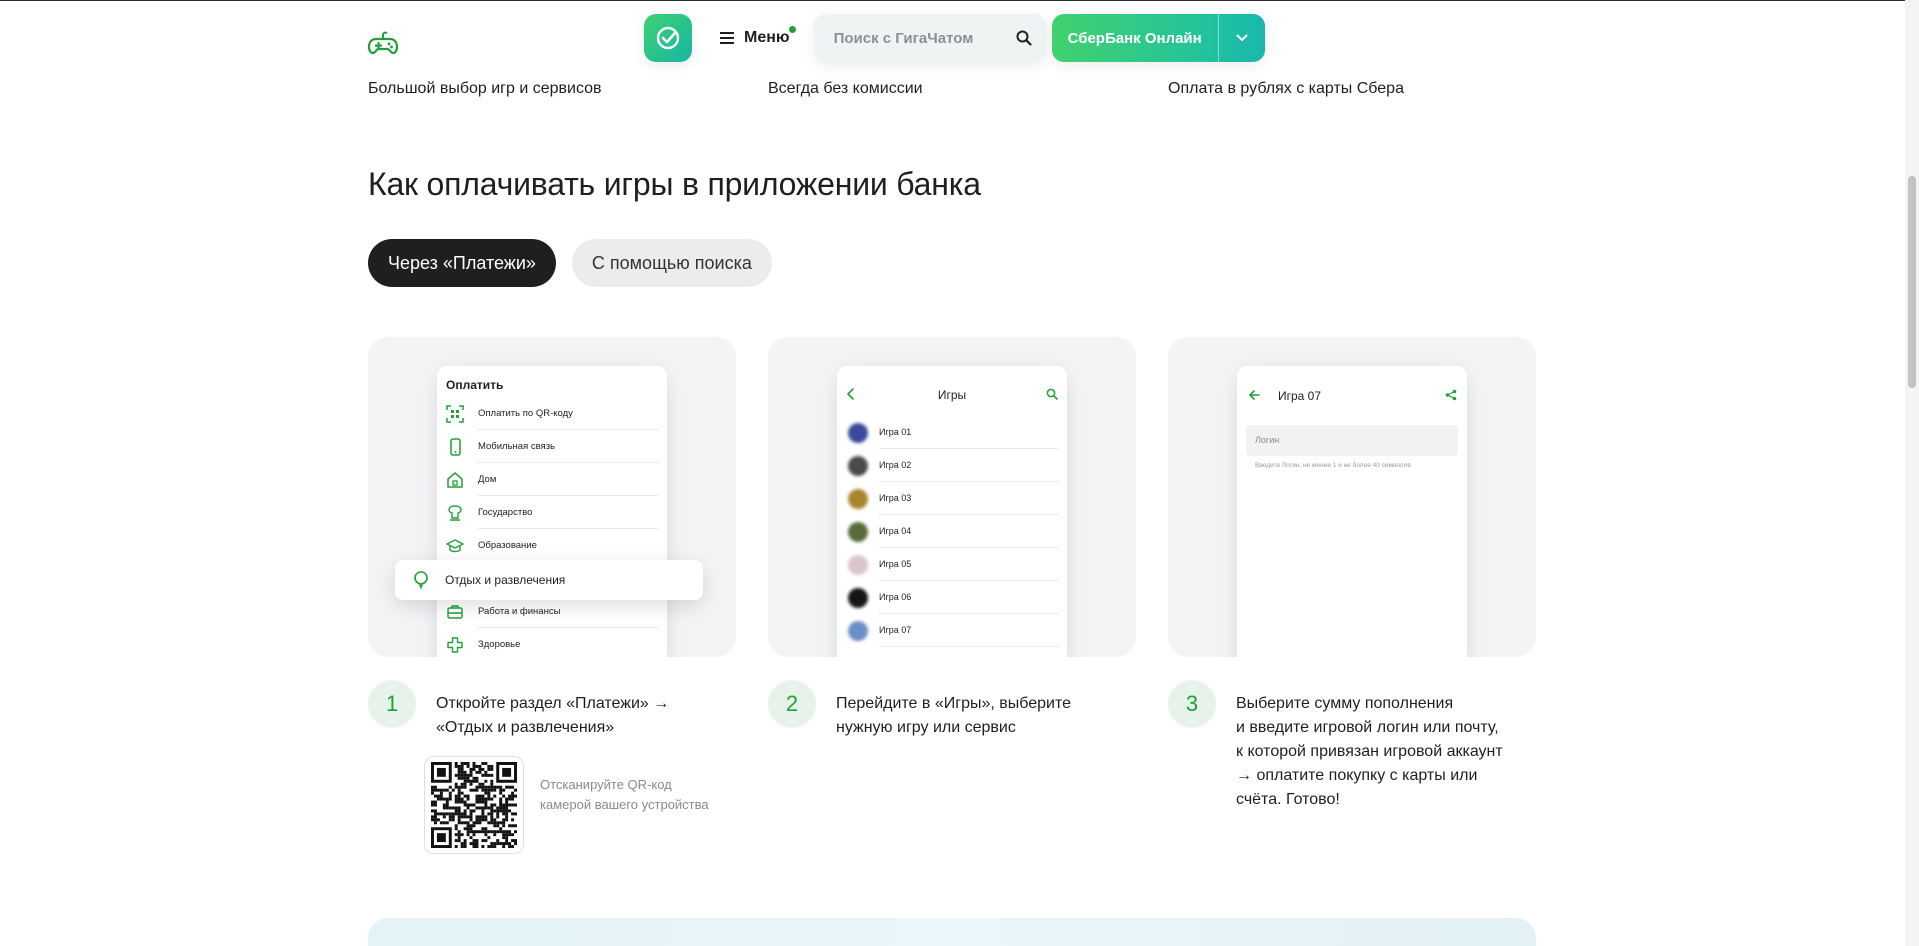 The height and width of the screenshot is (946, 1919). Describe the element at coordinates (674, 184) in the screenshot. I see `section-title: Как оплачивать игры в приложении банка` at that location.